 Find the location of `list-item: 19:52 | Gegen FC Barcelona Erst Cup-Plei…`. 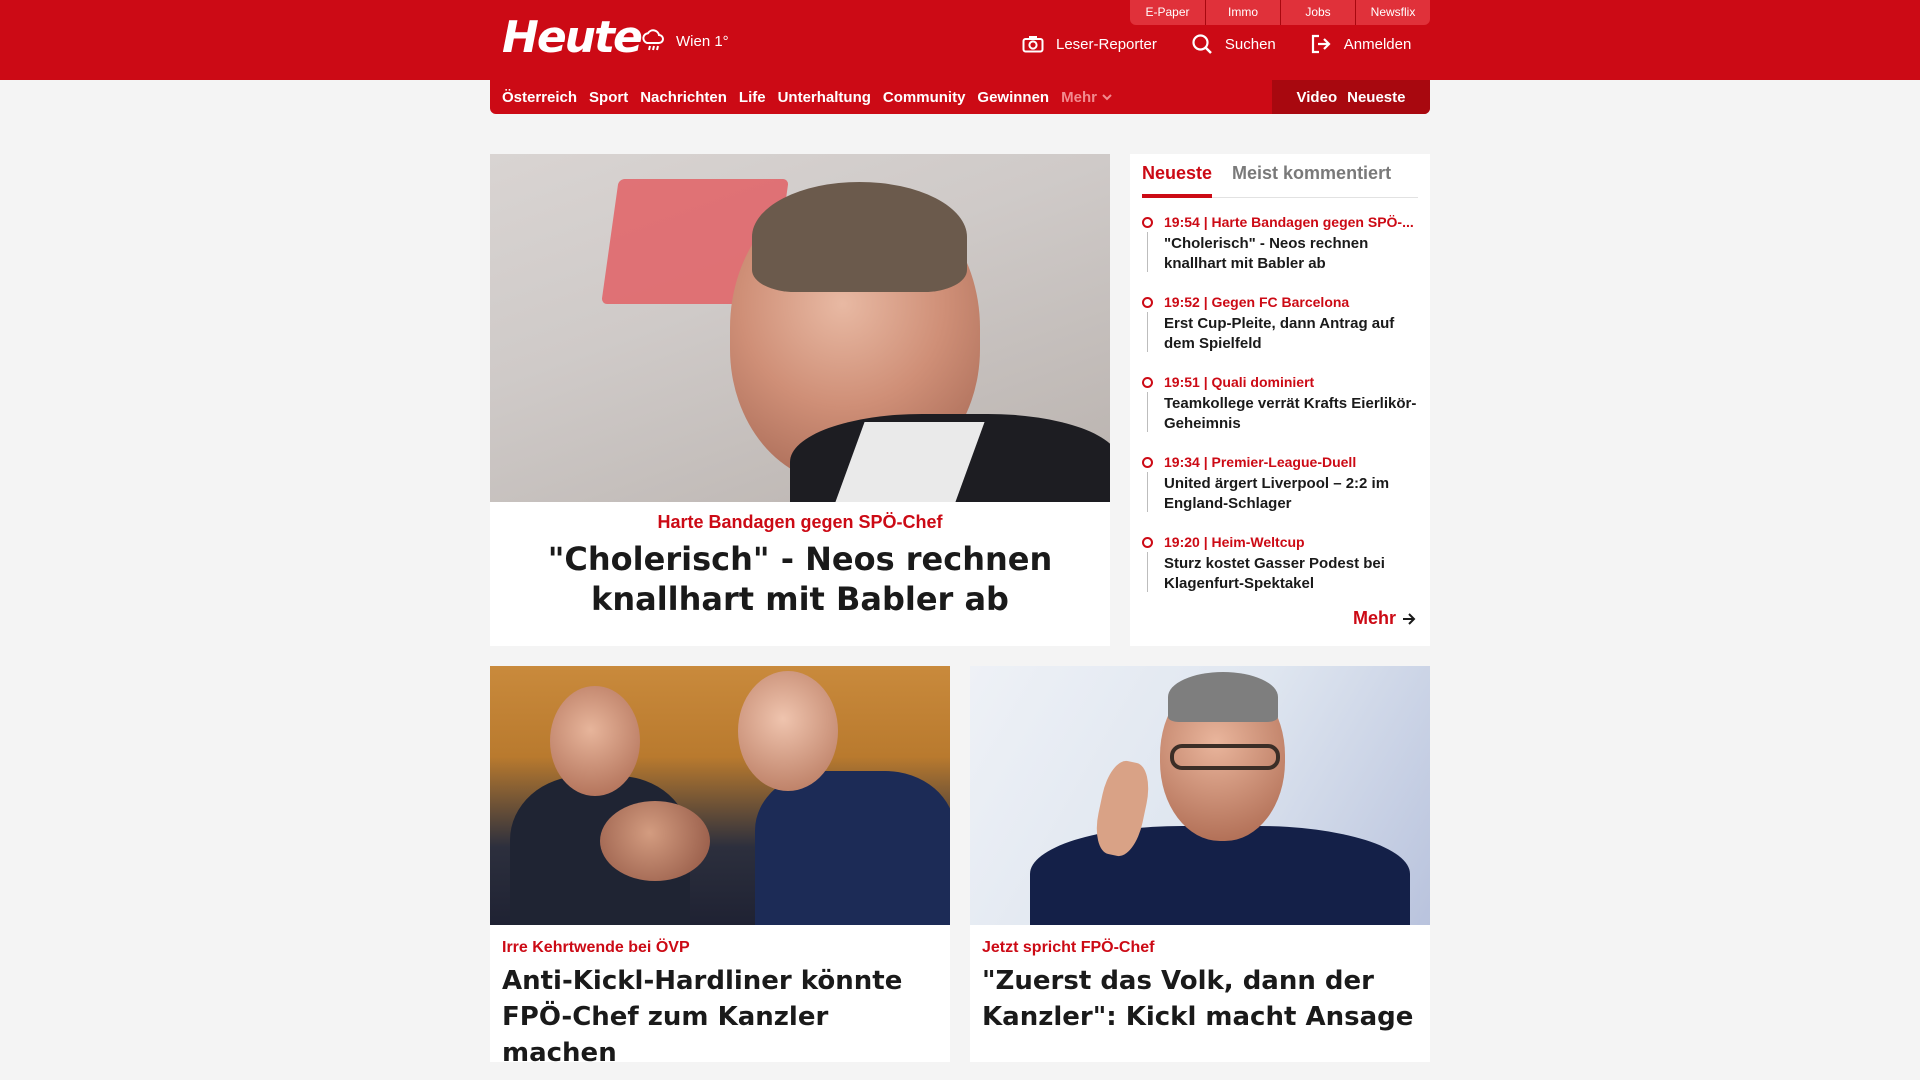

list-item: 19:52 | Gegen FC Barcelona Erst Cup-Plei… is located at coordinates (1282, 324).